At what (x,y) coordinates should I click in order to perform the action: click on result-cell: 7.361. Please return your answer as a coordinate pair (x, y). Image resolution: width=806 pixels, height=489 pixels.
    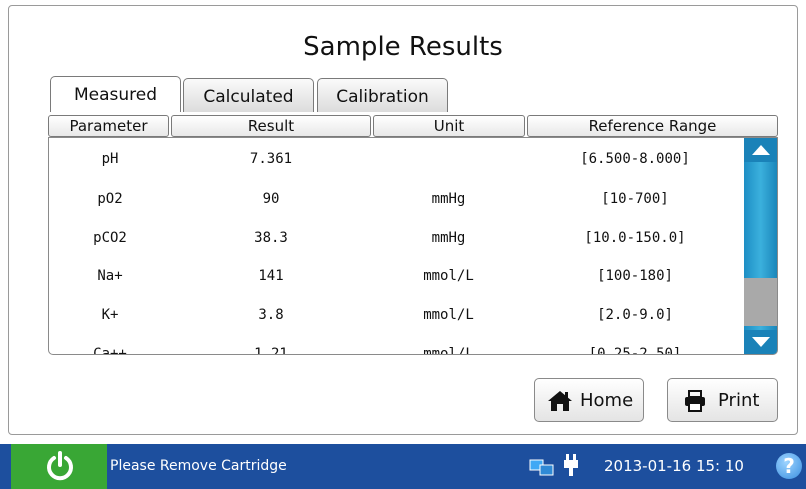
    Looking at the image, I should click on (271, 159).